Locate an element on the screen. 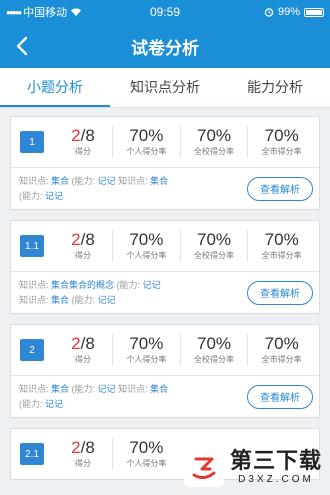 The image size is (330, 495). tab-bar: 小题分析 知识点分析 能力分析 is located at coordinates (165, 88).